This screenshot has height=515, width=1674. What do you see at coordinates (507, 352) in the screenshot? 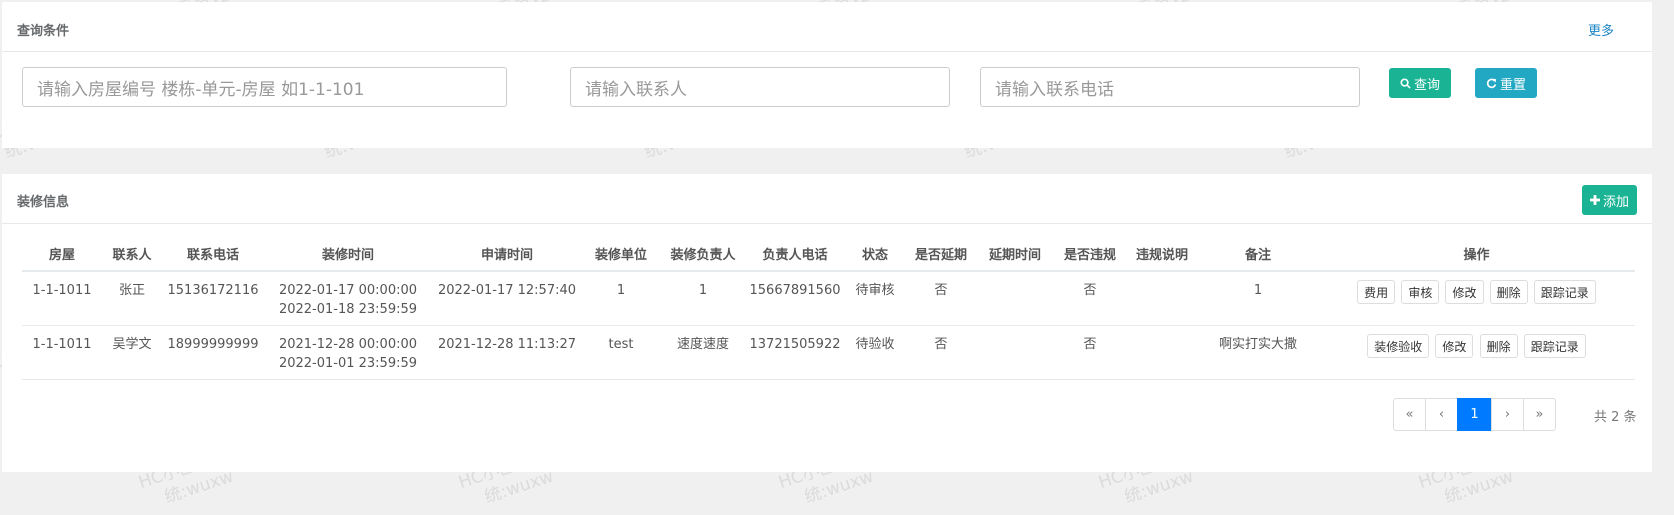
I see `apply-time-cell: 2021-12-28 11:13:27` at bounding box center [507, 352].